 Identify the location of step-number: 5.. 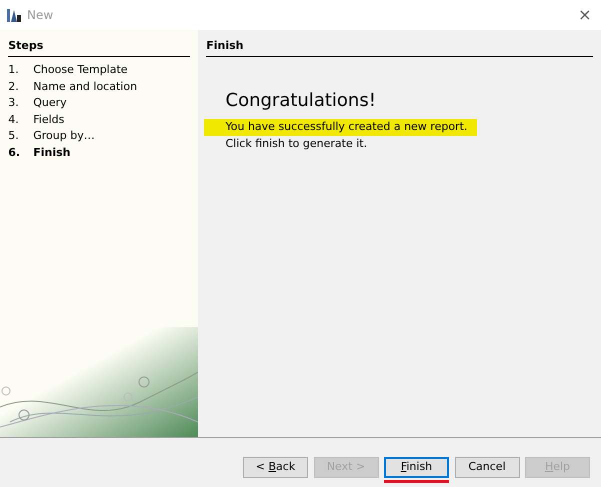
(14, 136).